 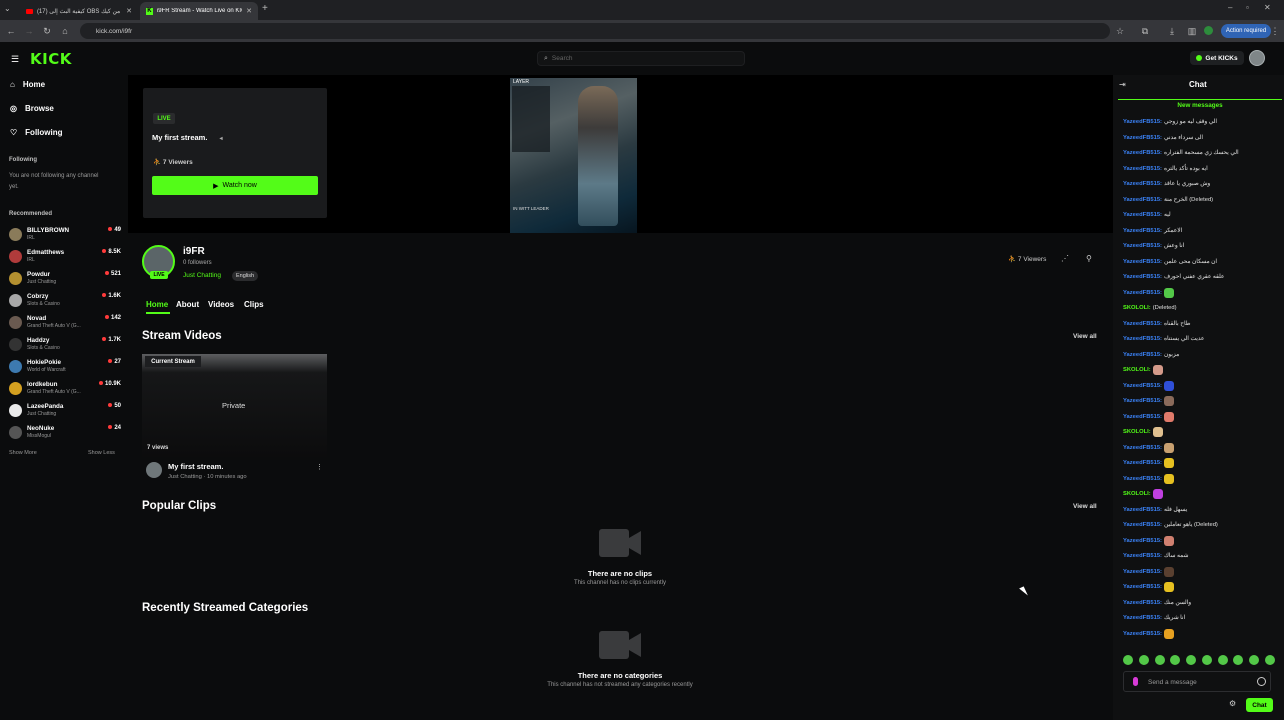 What do you see at coordinates (65, 391) in the screenshot?
I see `recommended-channel: lordkebun Grand Theft Auto V (G... 10.9K` at bounding box center [65, 391].